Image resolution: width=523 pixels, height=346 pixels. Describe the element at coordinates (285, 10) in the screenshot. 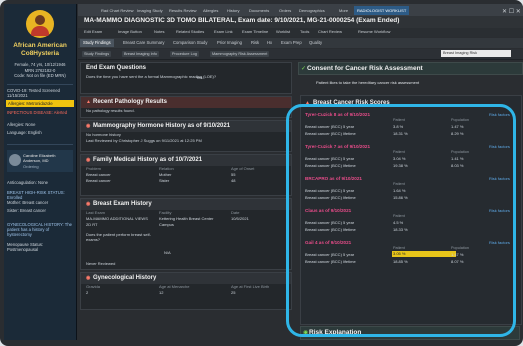

I see `tab-orders: Orders` at that location.